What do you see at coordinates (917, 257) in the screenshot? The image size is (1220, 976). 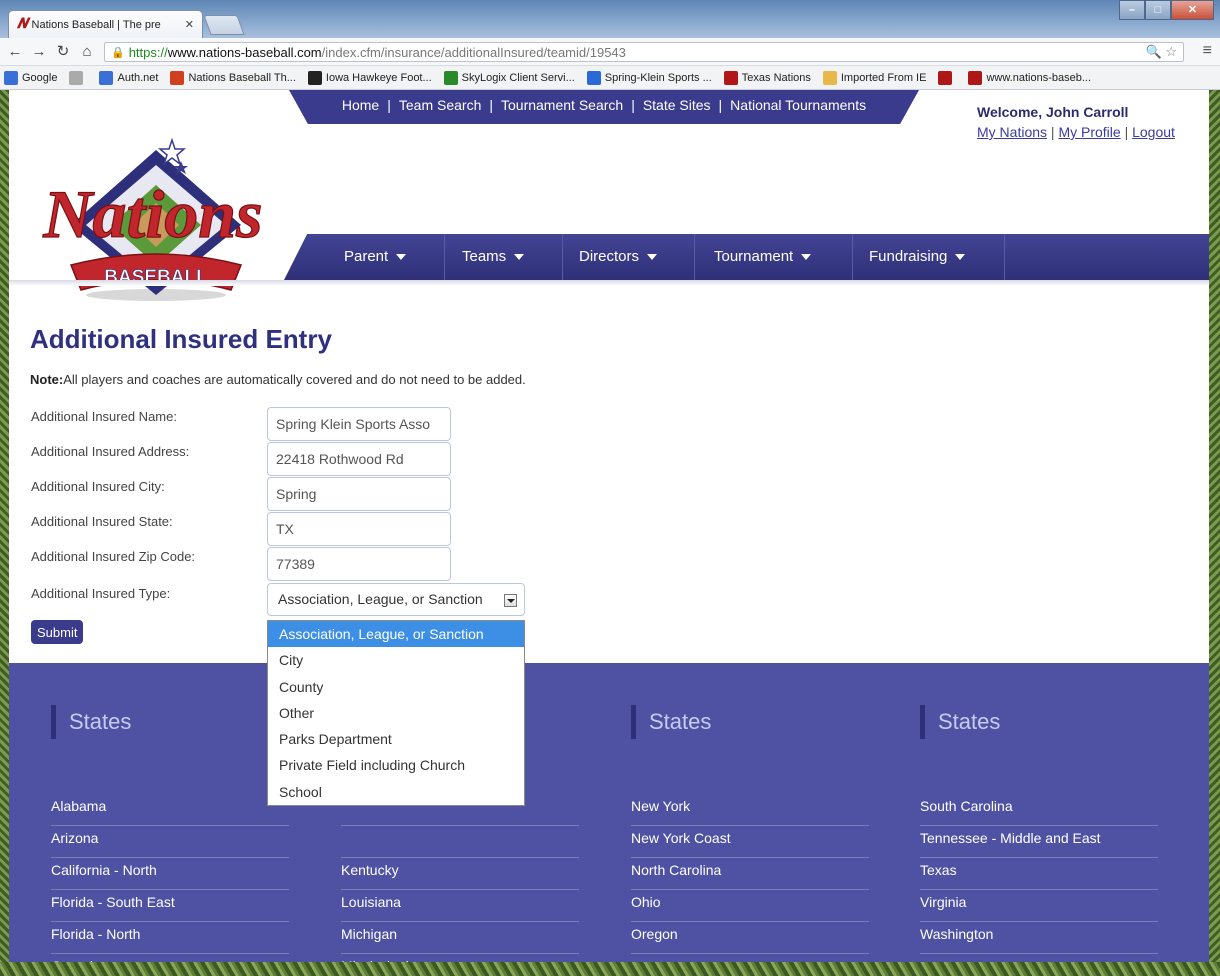 I see `mainnav-item: Fundraising` at bounding box center [917, 257].